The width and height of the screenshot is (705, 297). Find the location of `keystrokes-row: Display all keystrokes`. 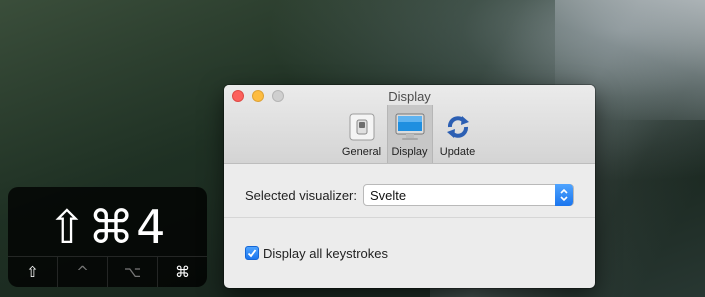

keystrokes-row: Display all keystrokes is located at coordinates (316, 253).